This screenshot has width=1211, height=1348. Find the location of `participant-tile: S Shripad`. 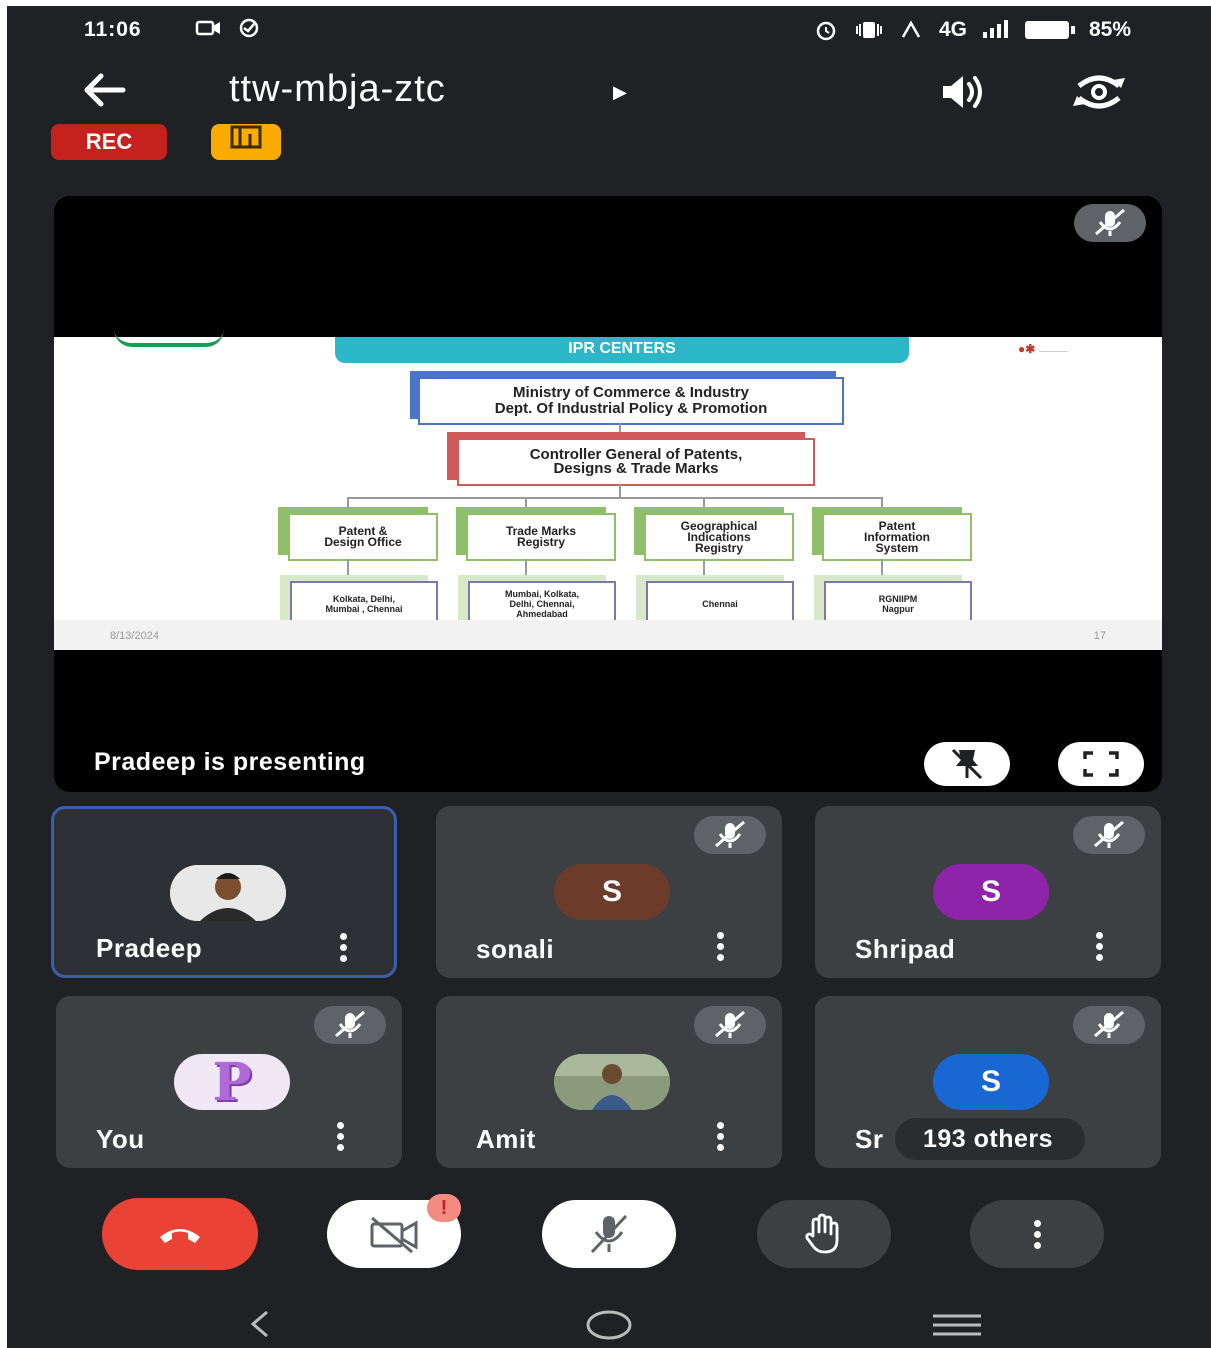

participant-tile: S Shripad is located at coordinates (988, 892).